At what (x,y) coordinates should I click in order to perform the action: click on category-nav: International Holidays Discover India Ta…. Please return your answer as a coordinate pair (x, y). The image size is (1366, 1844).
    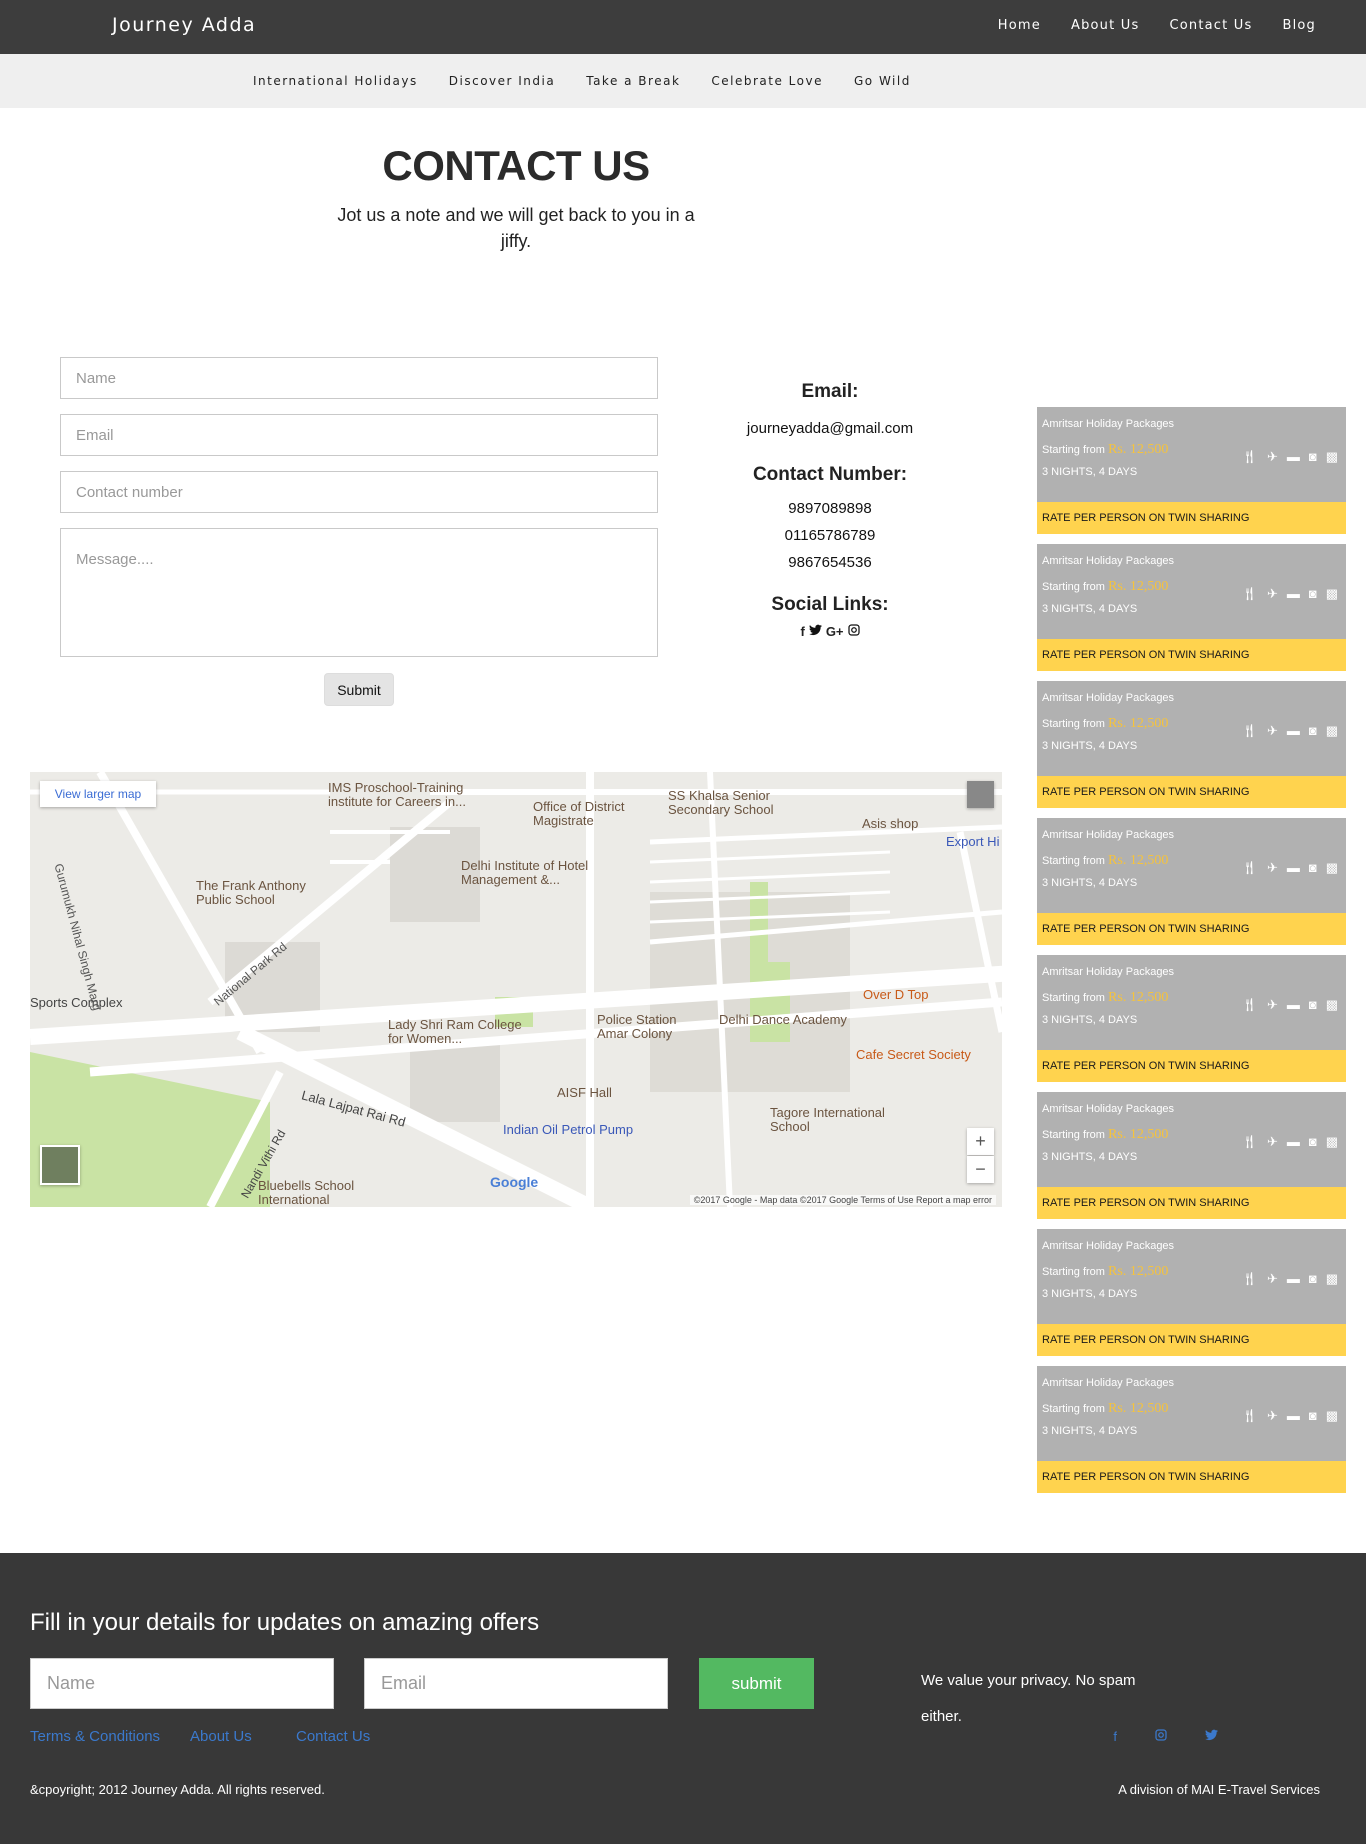
    Looking at the image, I should click on (582, 81).